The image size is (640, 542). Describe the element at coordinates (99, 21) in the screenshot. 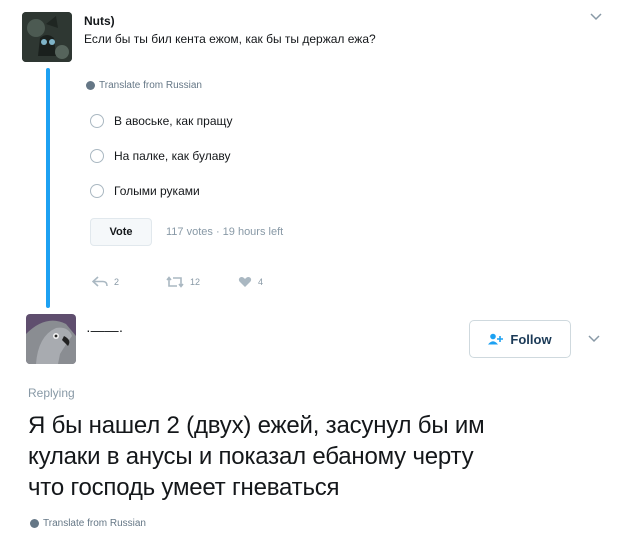

I see `tweet1-author: Nuts)` at that location.